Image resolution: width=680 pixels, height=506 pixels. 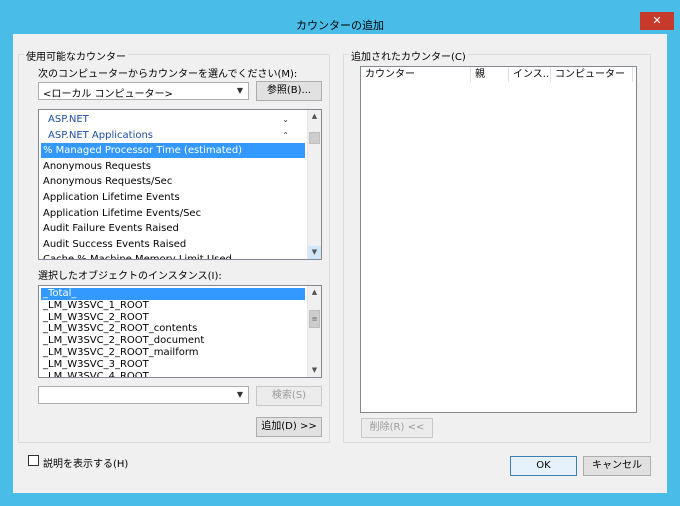 I want to click on window-title: カウンターの追加, so click(x=340, y=25).